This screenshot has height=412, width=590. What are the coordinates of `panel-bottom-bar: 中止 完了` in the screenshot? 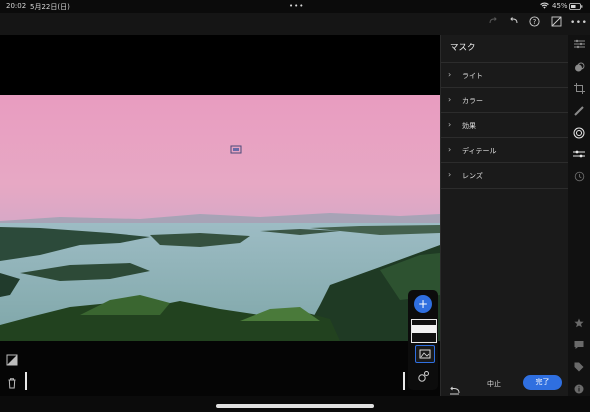 It's located at (515, 387).